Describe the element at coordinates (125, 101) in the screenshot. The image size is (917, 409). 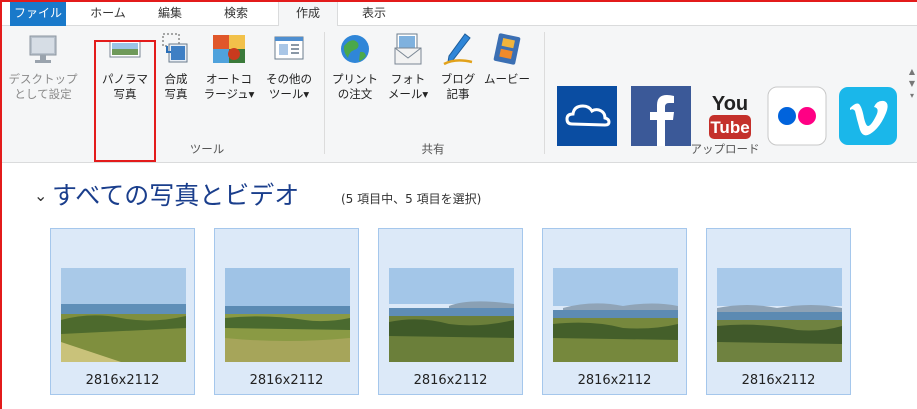
I see `panorama-highlight-box` at that location.